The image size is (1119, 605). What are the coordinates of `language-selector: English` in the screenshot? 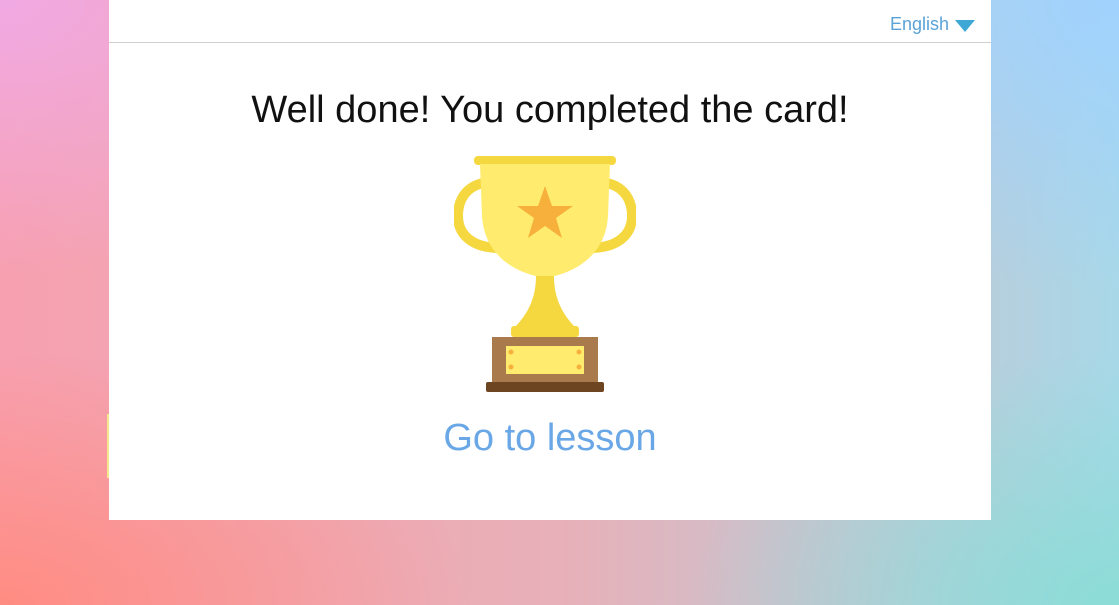 It's located at (932, 24).